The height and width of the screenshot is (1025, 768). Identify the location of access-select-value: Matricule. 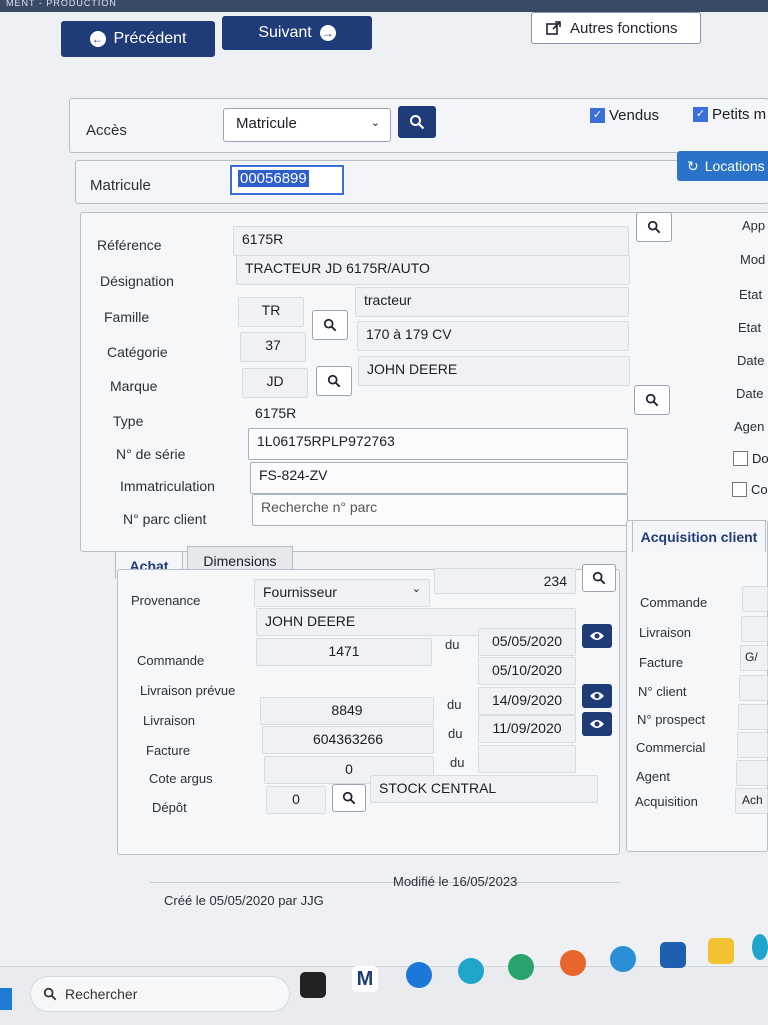
(266, 123).